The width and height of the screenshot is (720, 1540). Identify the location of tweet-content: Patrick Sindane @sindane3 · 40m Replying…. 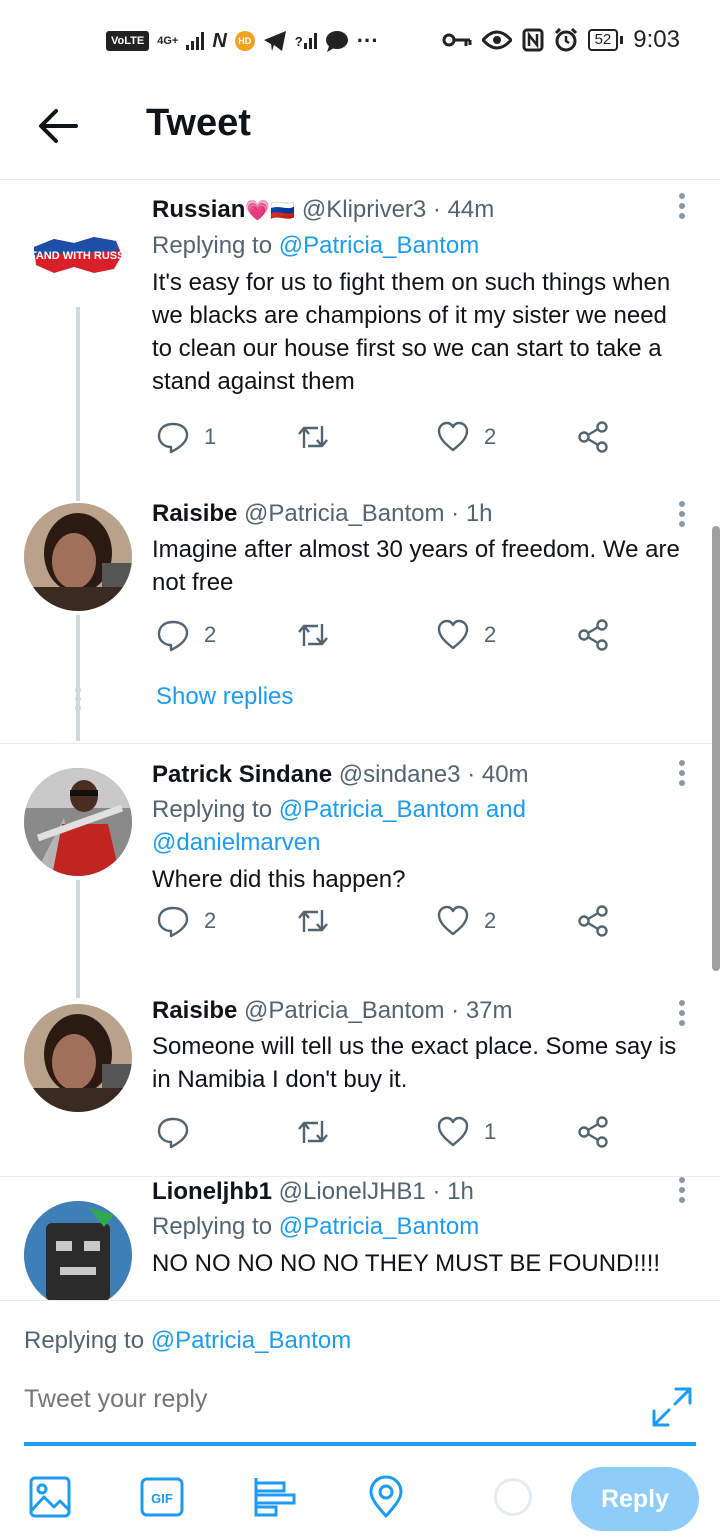
(421, 828).